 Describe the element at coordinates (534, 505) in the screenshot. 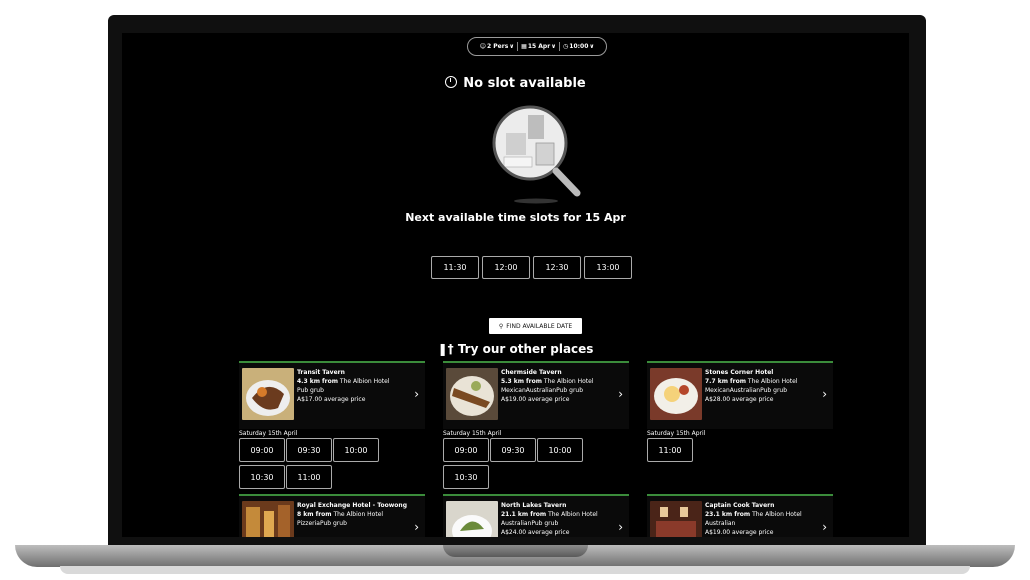

I see `place-name: North Lakes Tavern` at that location.